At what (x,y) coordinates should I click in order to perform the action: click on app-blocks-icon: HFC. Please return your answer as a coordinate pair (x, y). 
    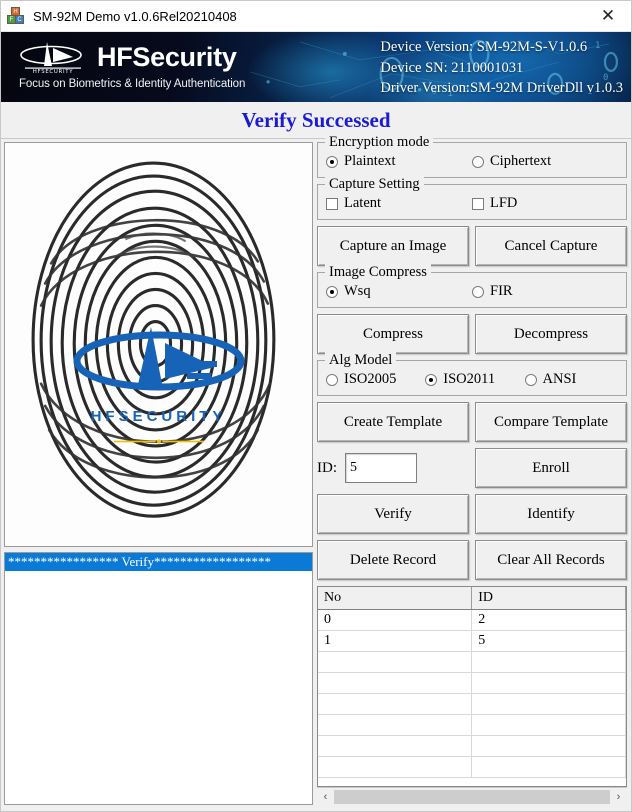
    Looking at the image, I should click on (16, 16).